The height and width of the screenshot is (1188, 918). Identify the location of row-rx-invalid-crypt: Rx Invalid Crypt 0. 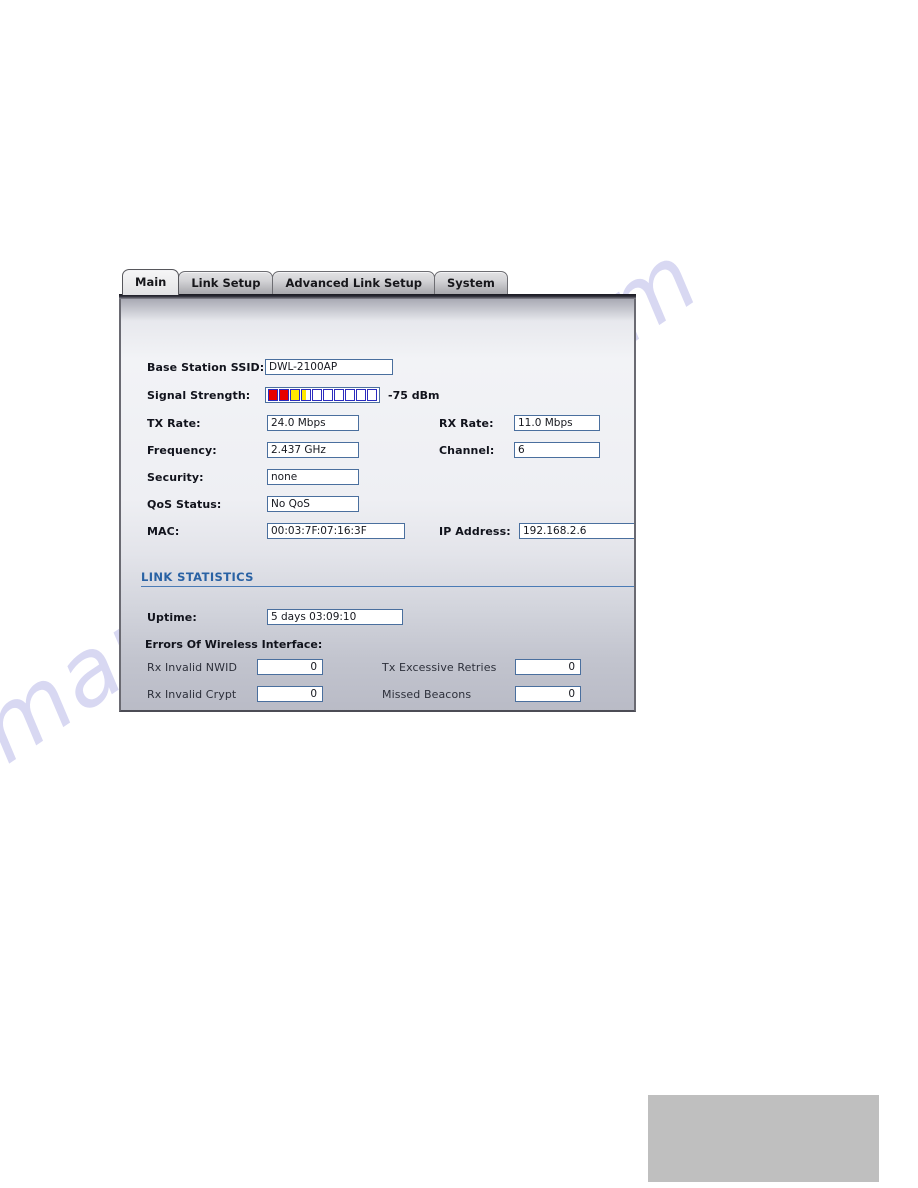
(235, 694).